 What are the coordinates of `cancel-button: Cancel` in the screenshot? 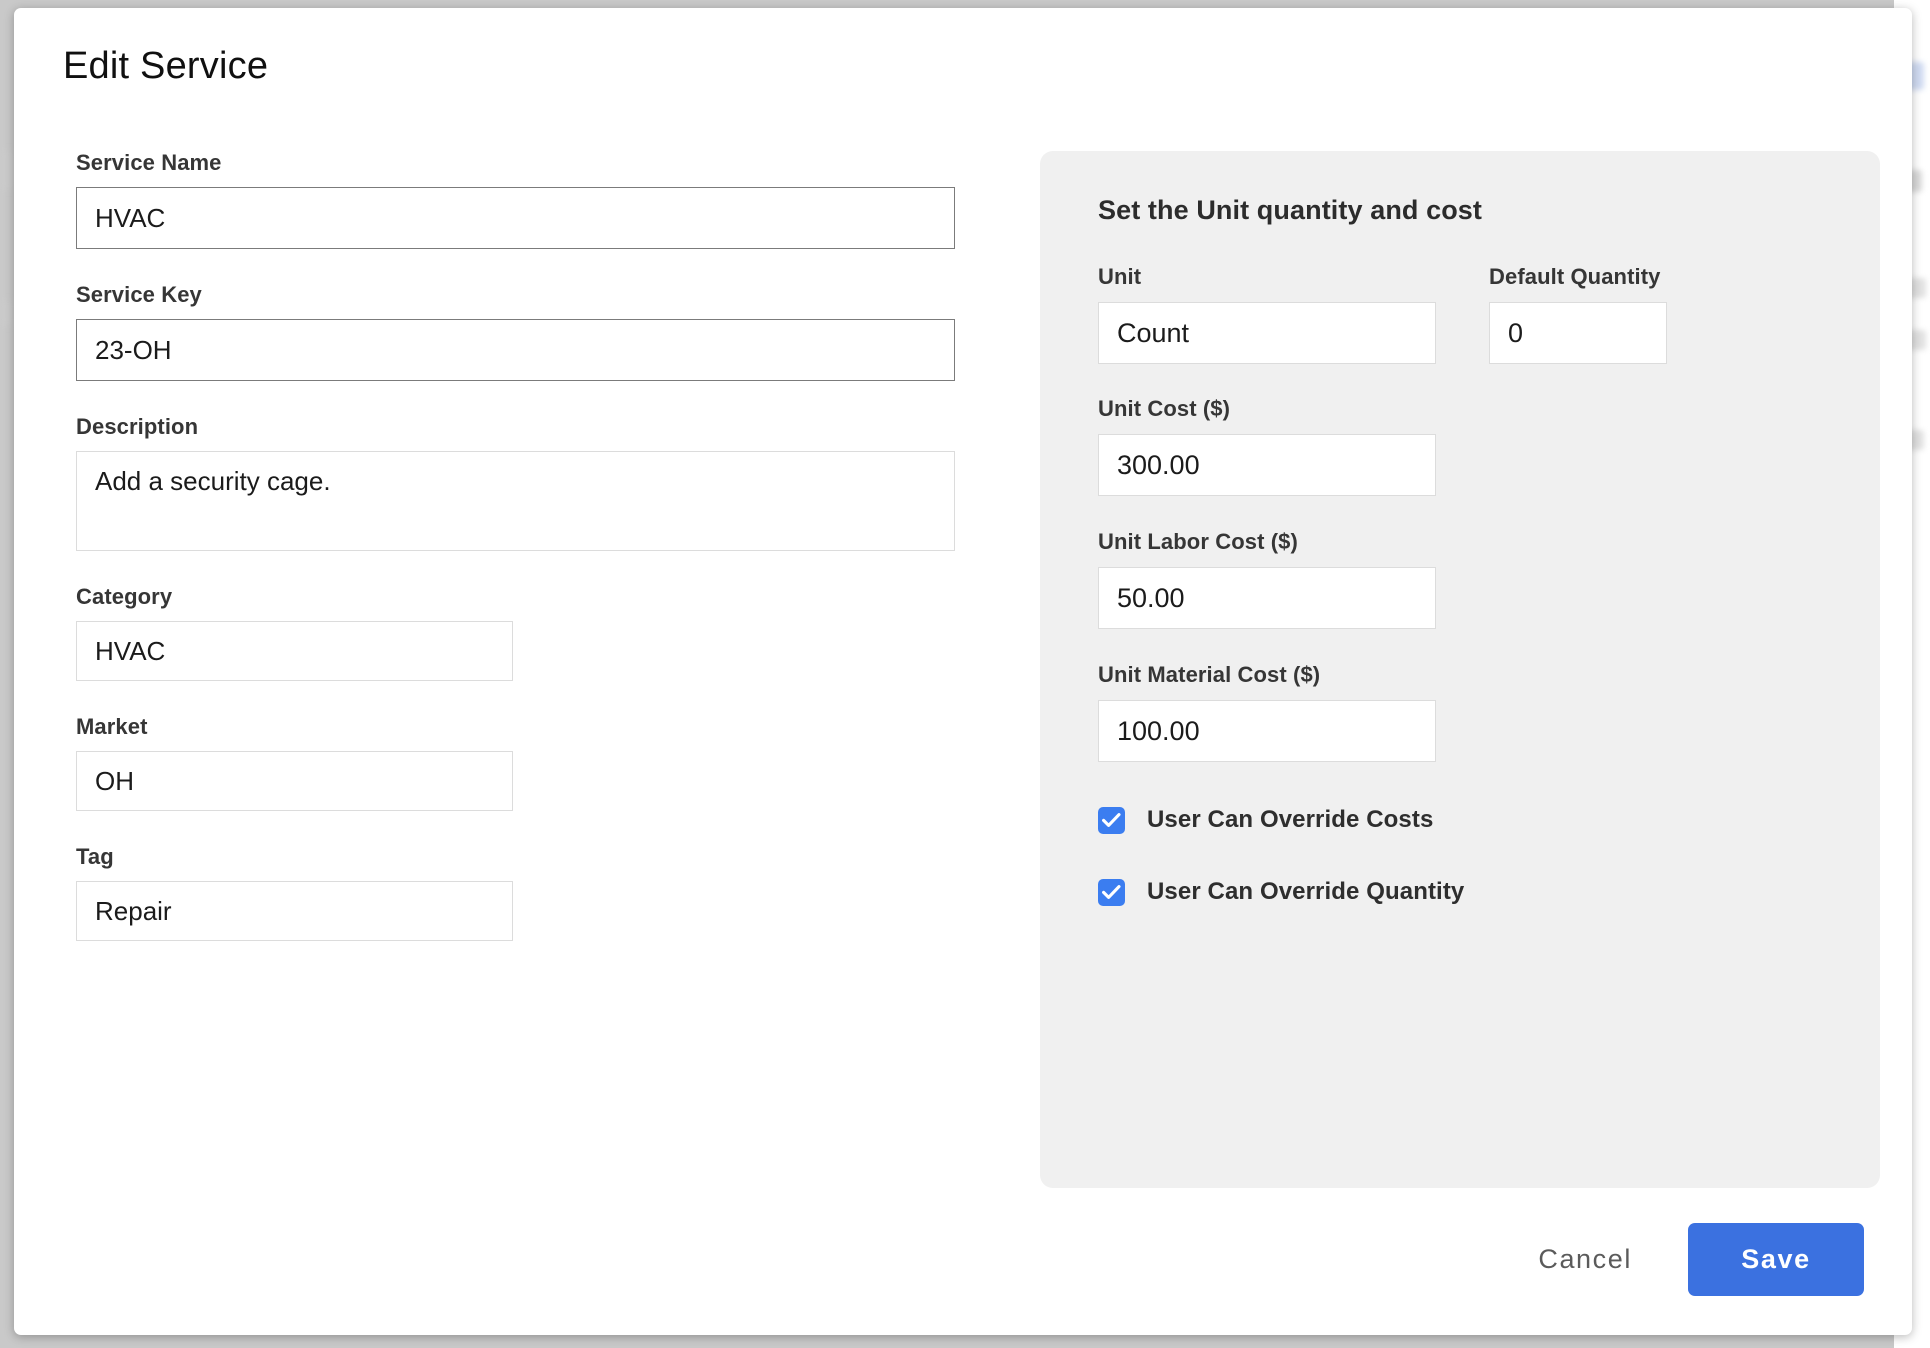 It's located at (1585, 1259).